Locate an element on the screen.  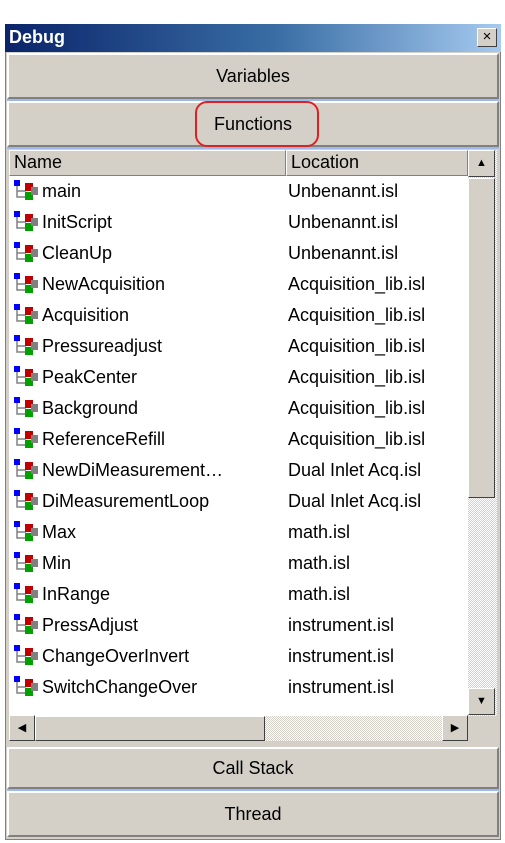
function-name: DiMeasurementLoop is located at coordinates (126, 501).